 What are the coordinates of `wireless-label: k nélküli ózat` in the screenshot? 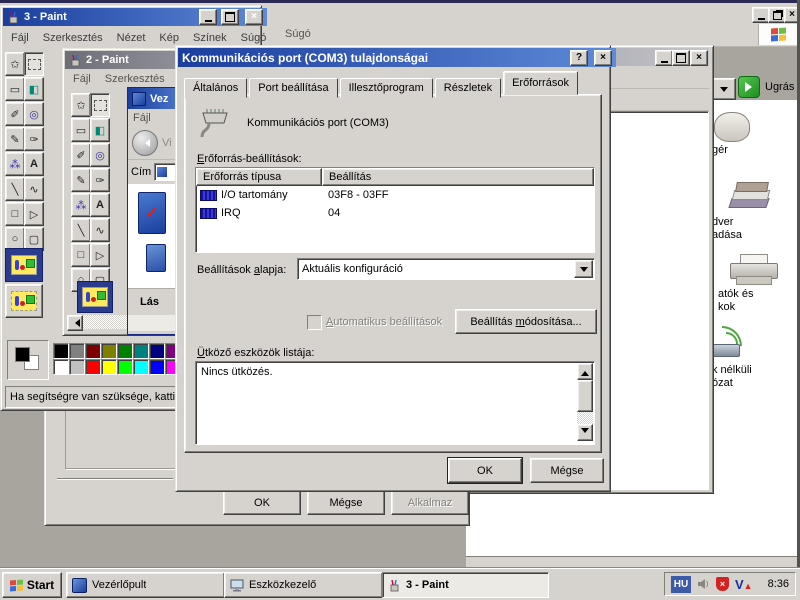 It's located at (732, 377).